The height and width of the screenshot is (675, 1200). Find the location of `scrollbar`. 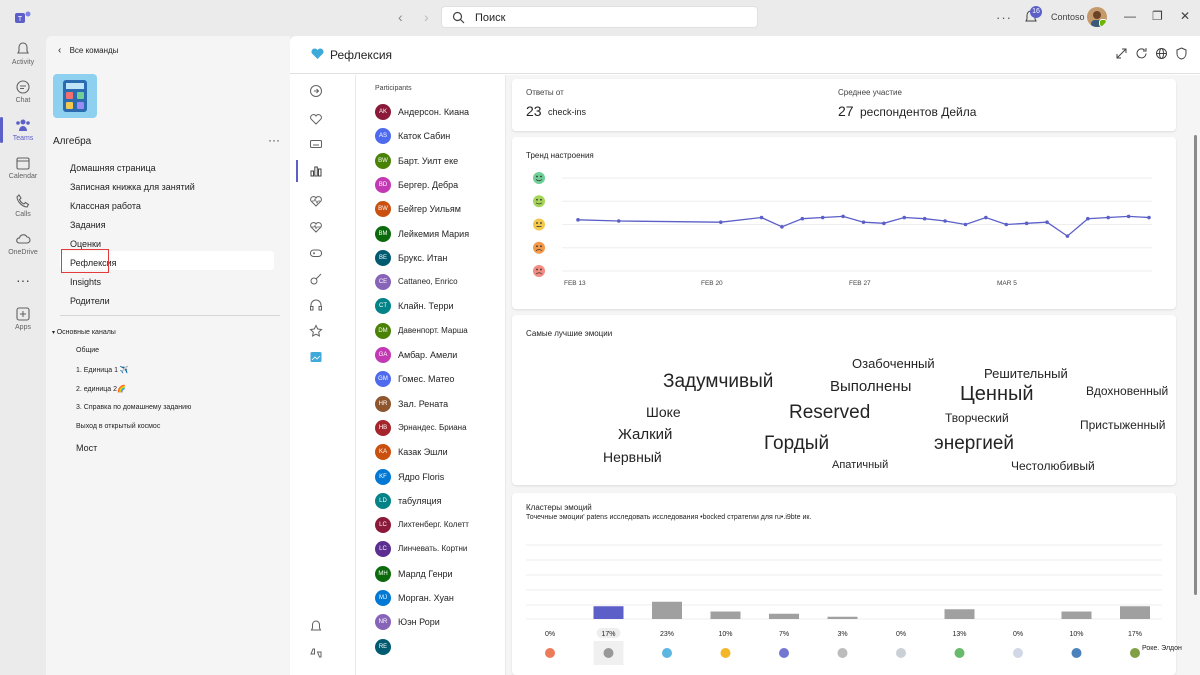

scrollbar is located at coordinates (1195, 365).